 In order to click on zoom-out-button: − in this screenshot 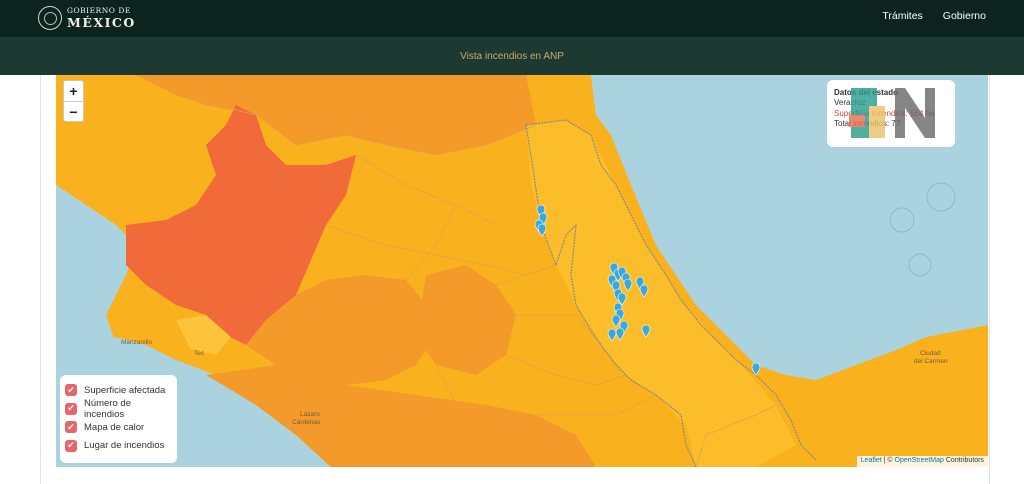, I will do `click(73, 111)`.